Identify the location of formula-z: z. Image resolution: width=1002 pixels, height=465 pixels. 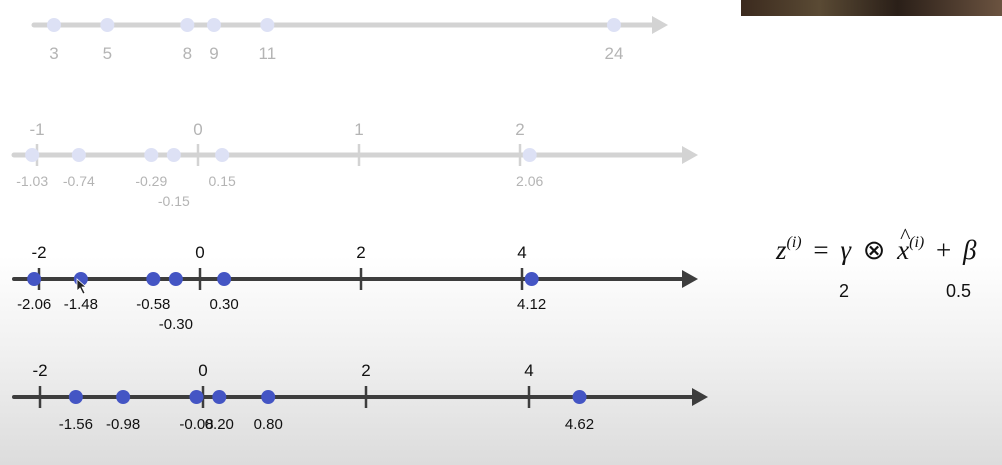
(781, 250).